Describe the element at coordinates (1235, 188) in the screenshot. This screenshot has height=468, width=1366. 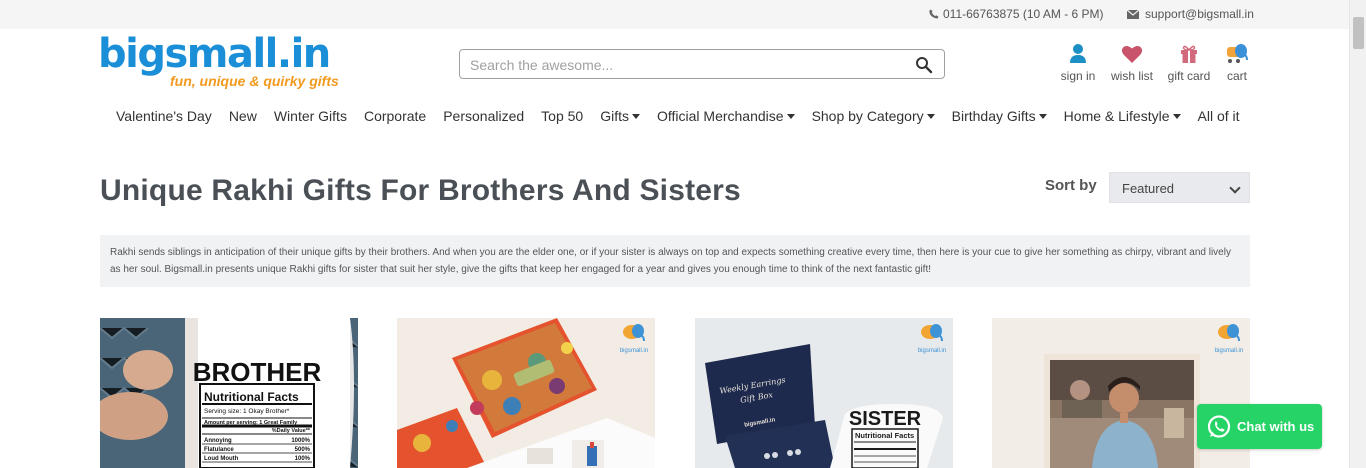
I see `chevron-down-icon` at that location.